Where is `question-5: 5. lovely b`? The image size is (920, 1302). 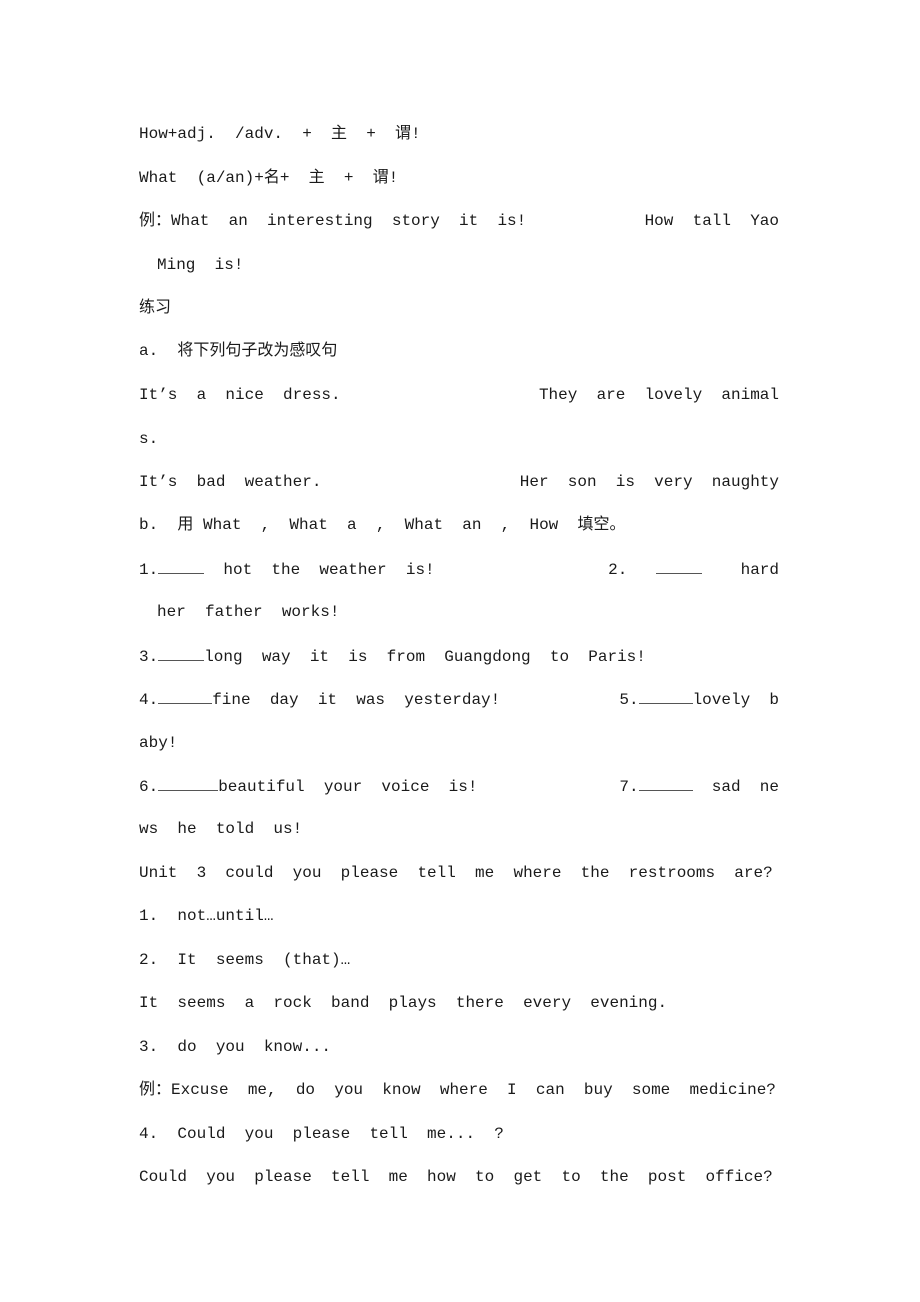
question-5: 5. lovely b is located at coordinates (699, 699).